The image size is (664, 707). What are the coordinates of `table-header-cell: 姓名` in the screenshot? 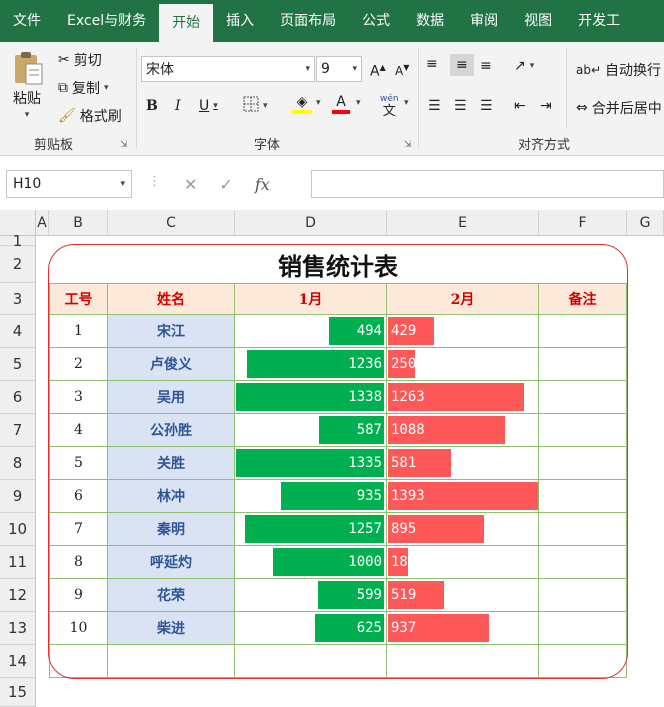 It's located at (171, 299).